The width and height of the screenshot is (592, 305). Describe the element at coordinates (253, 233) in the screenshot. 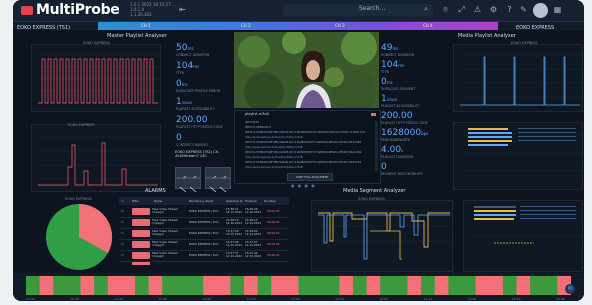

I see `alarm-finished: 15:38:04 12.10.2022` at that location.